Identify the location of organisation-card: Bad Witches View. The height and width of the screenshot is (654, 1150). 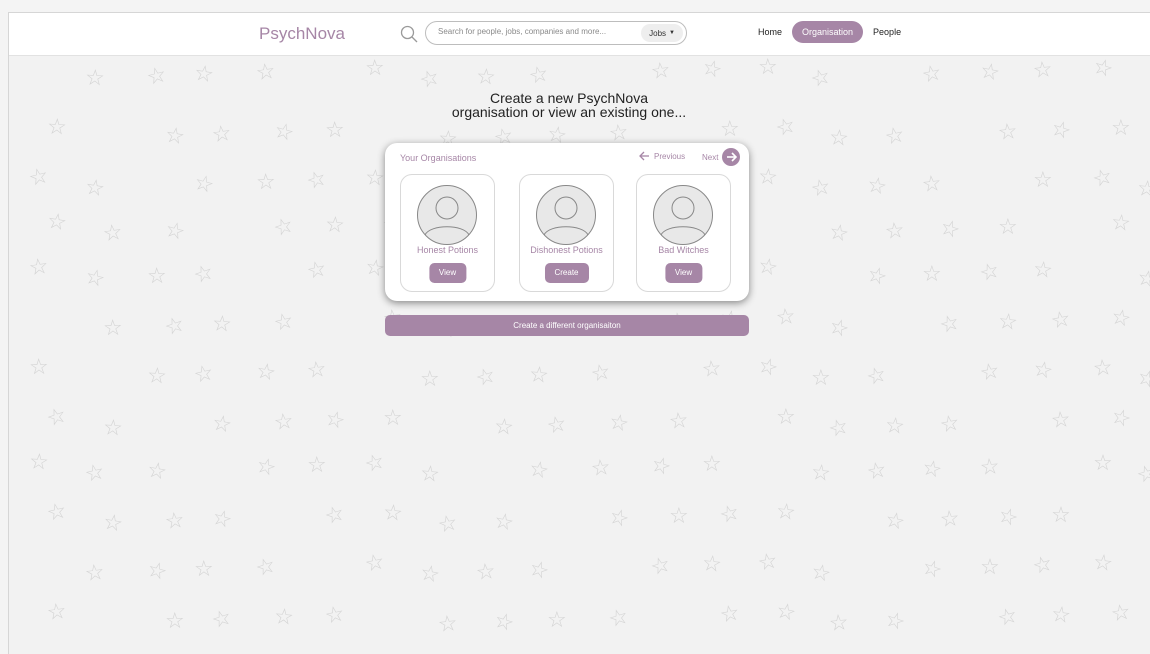
(683, 233).